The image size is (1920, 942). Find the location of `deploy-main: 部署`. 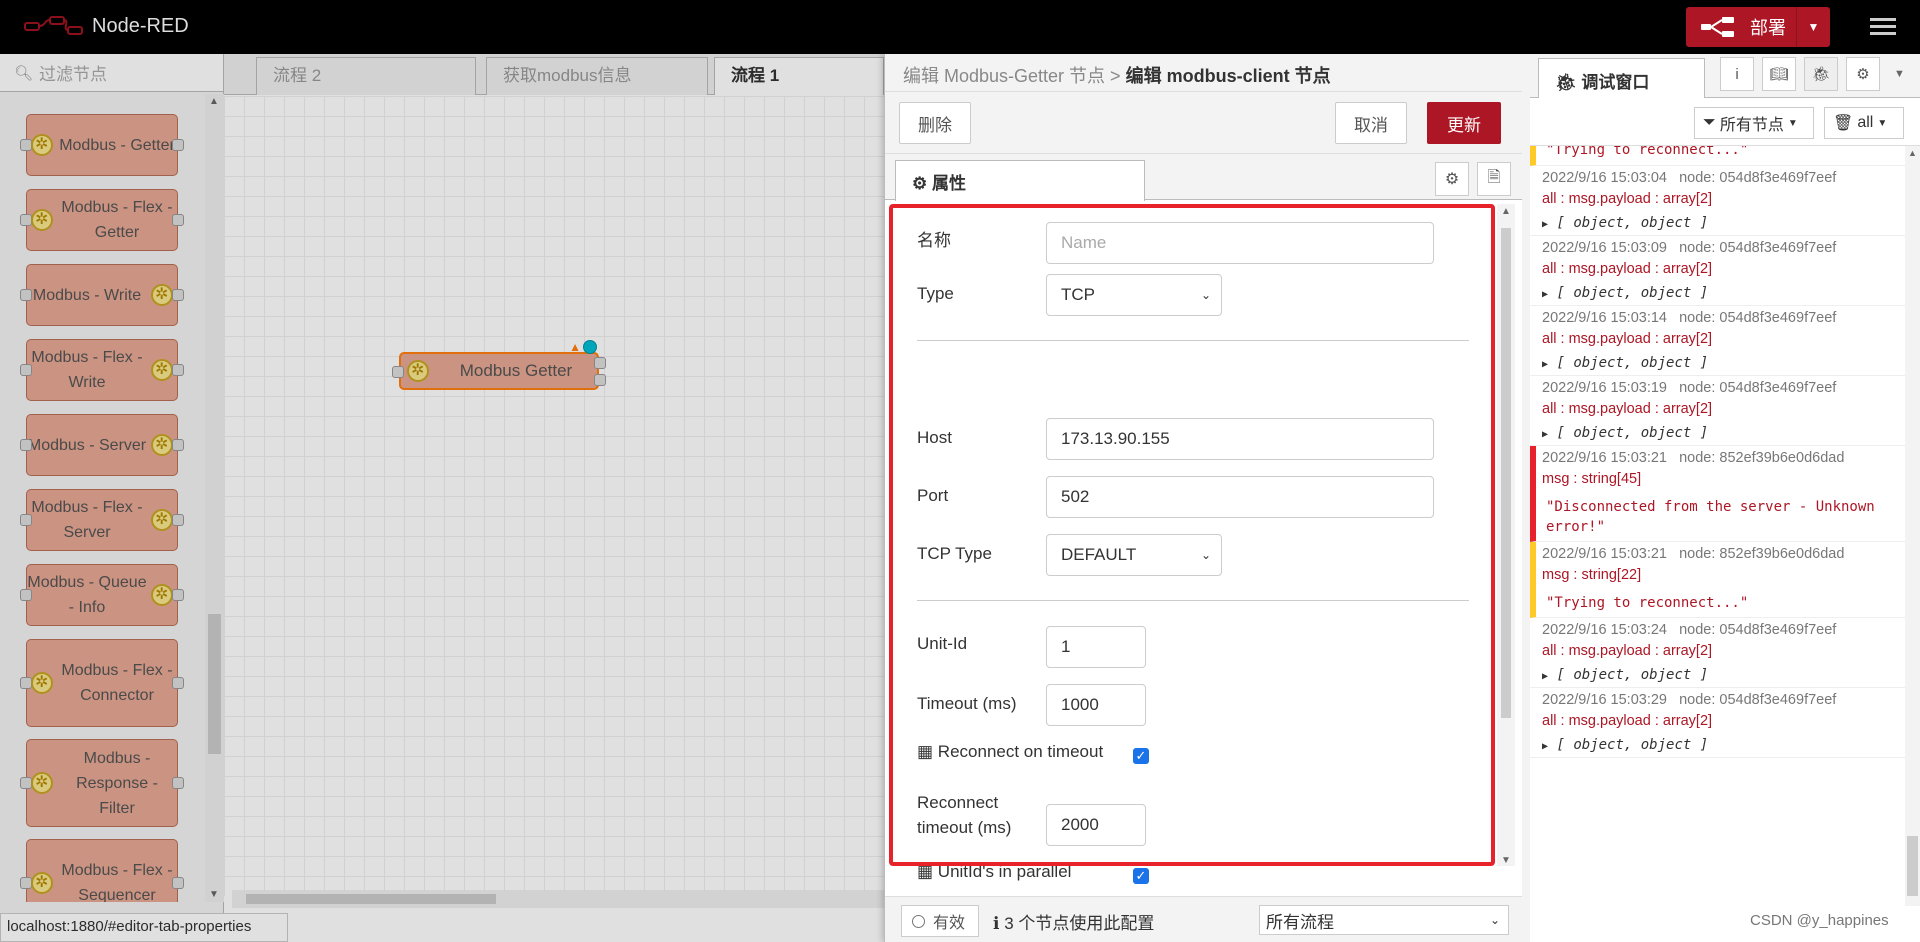

deploy-main: 部署 is located at coordinates (1741, 27).